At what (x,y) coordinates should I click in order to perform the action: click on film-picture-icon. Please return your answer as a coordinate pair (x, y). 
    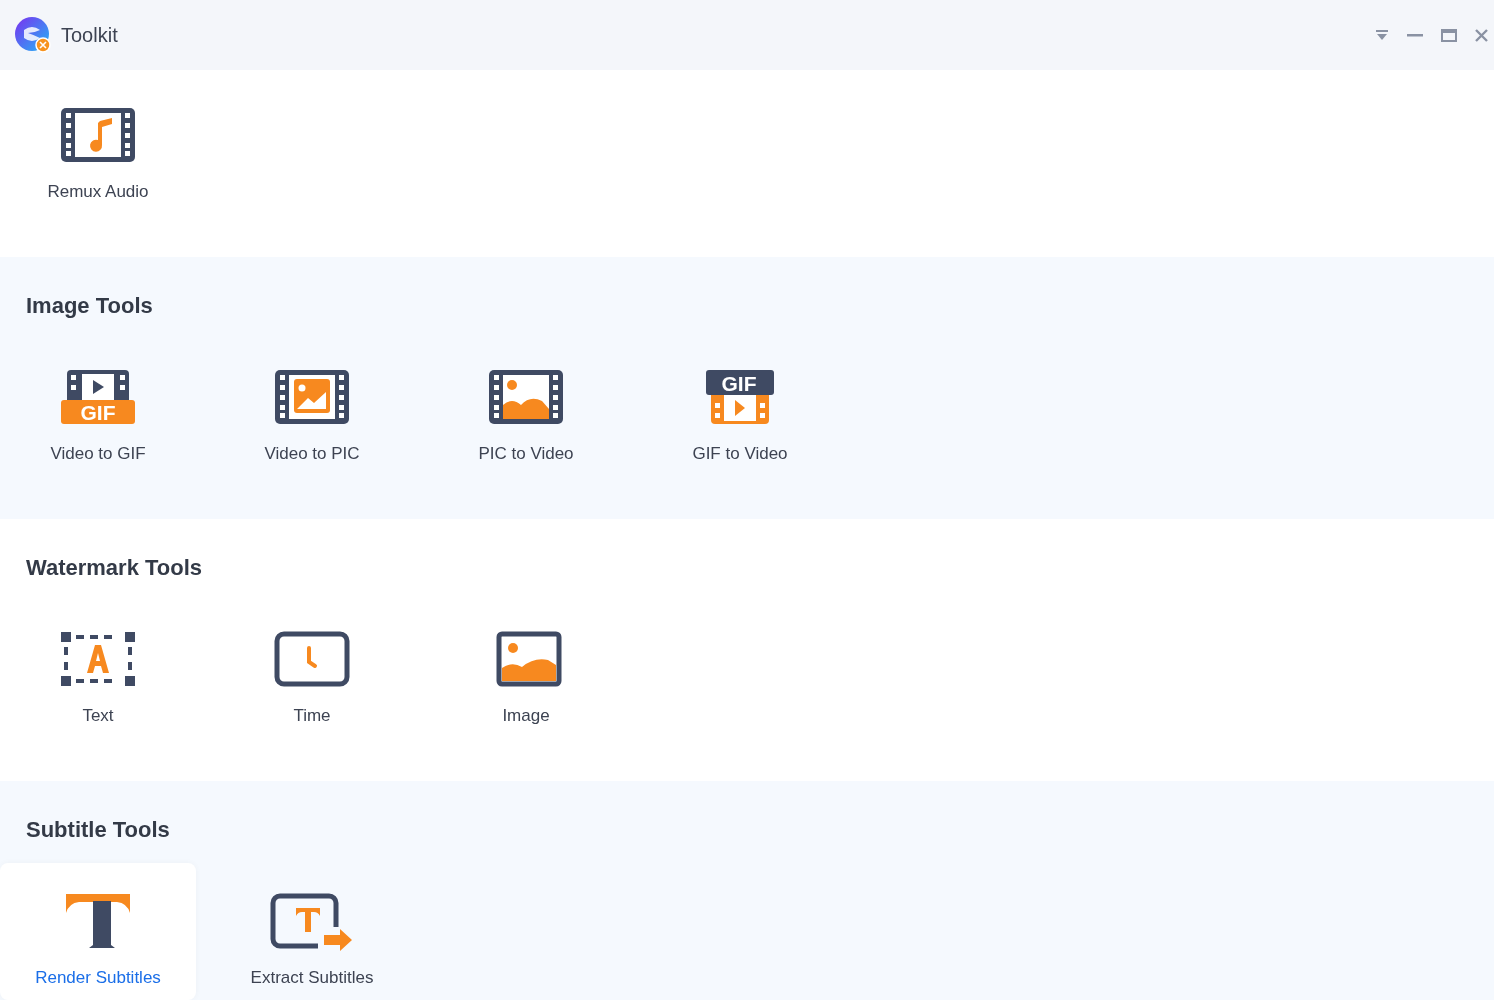
    Looking at the image, I should click on (312, 397).